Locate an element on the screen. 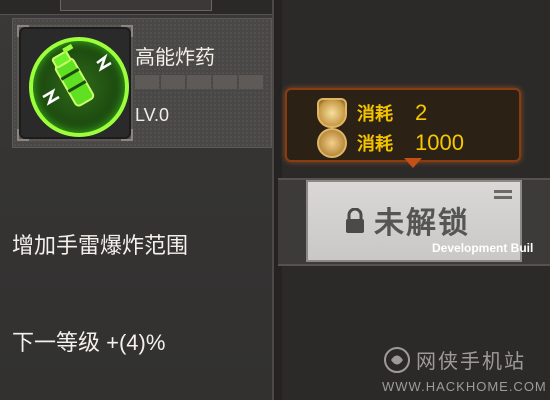 The height and width of the screenshot is (400, 550). top-strip is located at coordinates (136, 7).